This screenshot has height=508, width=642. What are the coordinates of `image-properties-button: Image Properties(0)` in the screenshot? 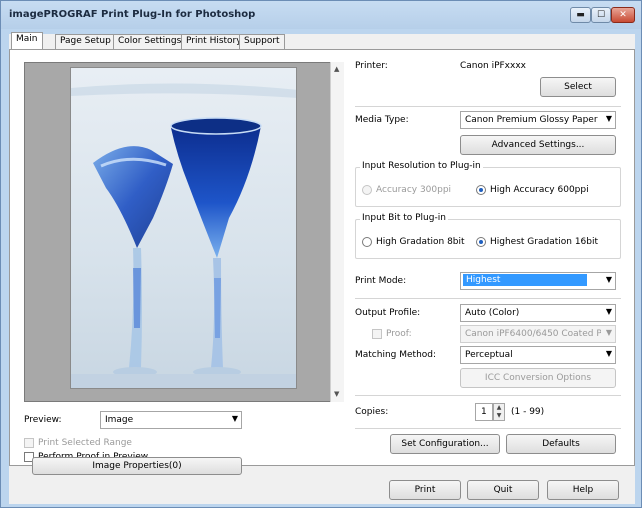 It's located at (137, 466).